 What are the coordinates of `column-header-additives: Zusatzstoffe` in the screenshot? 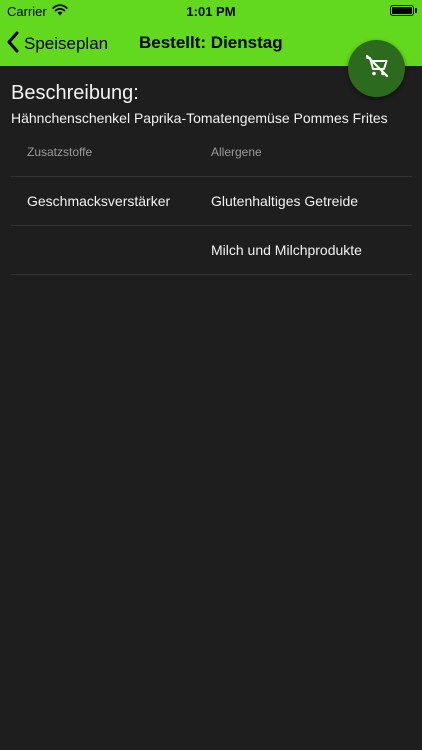 It's located at (60, 152).